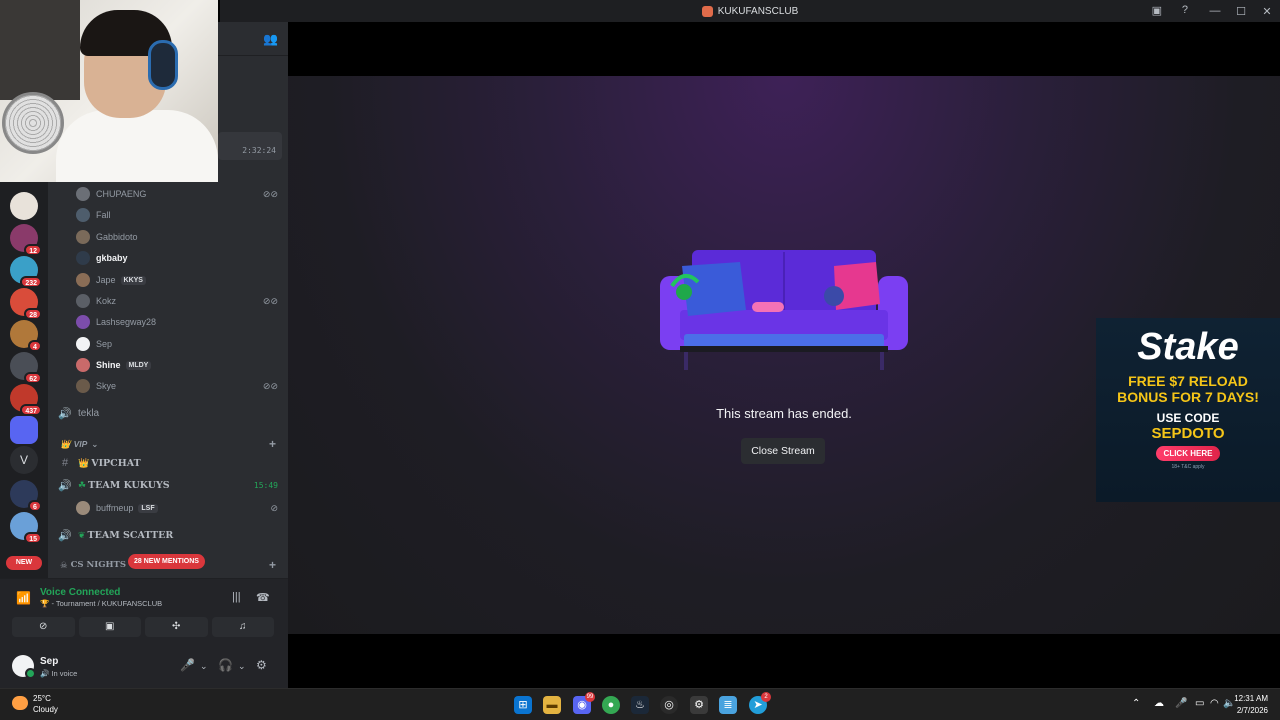  I want to click on minimize-icon: —, so click(1215, 11).